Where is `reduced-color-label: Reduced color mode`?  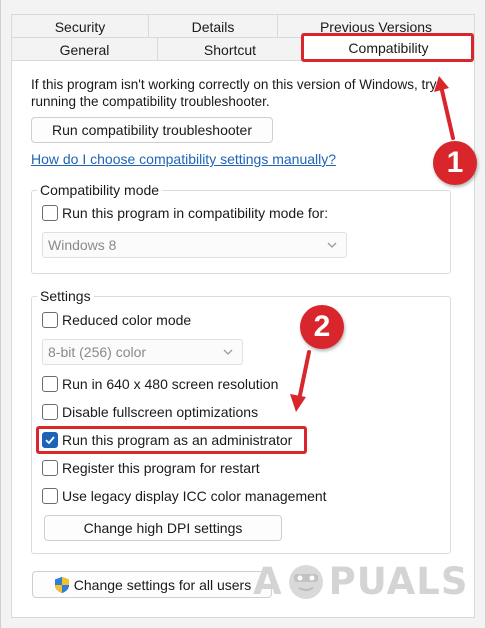
reduced-color-label: Reduced color mode is located at coordinates (127, 320).